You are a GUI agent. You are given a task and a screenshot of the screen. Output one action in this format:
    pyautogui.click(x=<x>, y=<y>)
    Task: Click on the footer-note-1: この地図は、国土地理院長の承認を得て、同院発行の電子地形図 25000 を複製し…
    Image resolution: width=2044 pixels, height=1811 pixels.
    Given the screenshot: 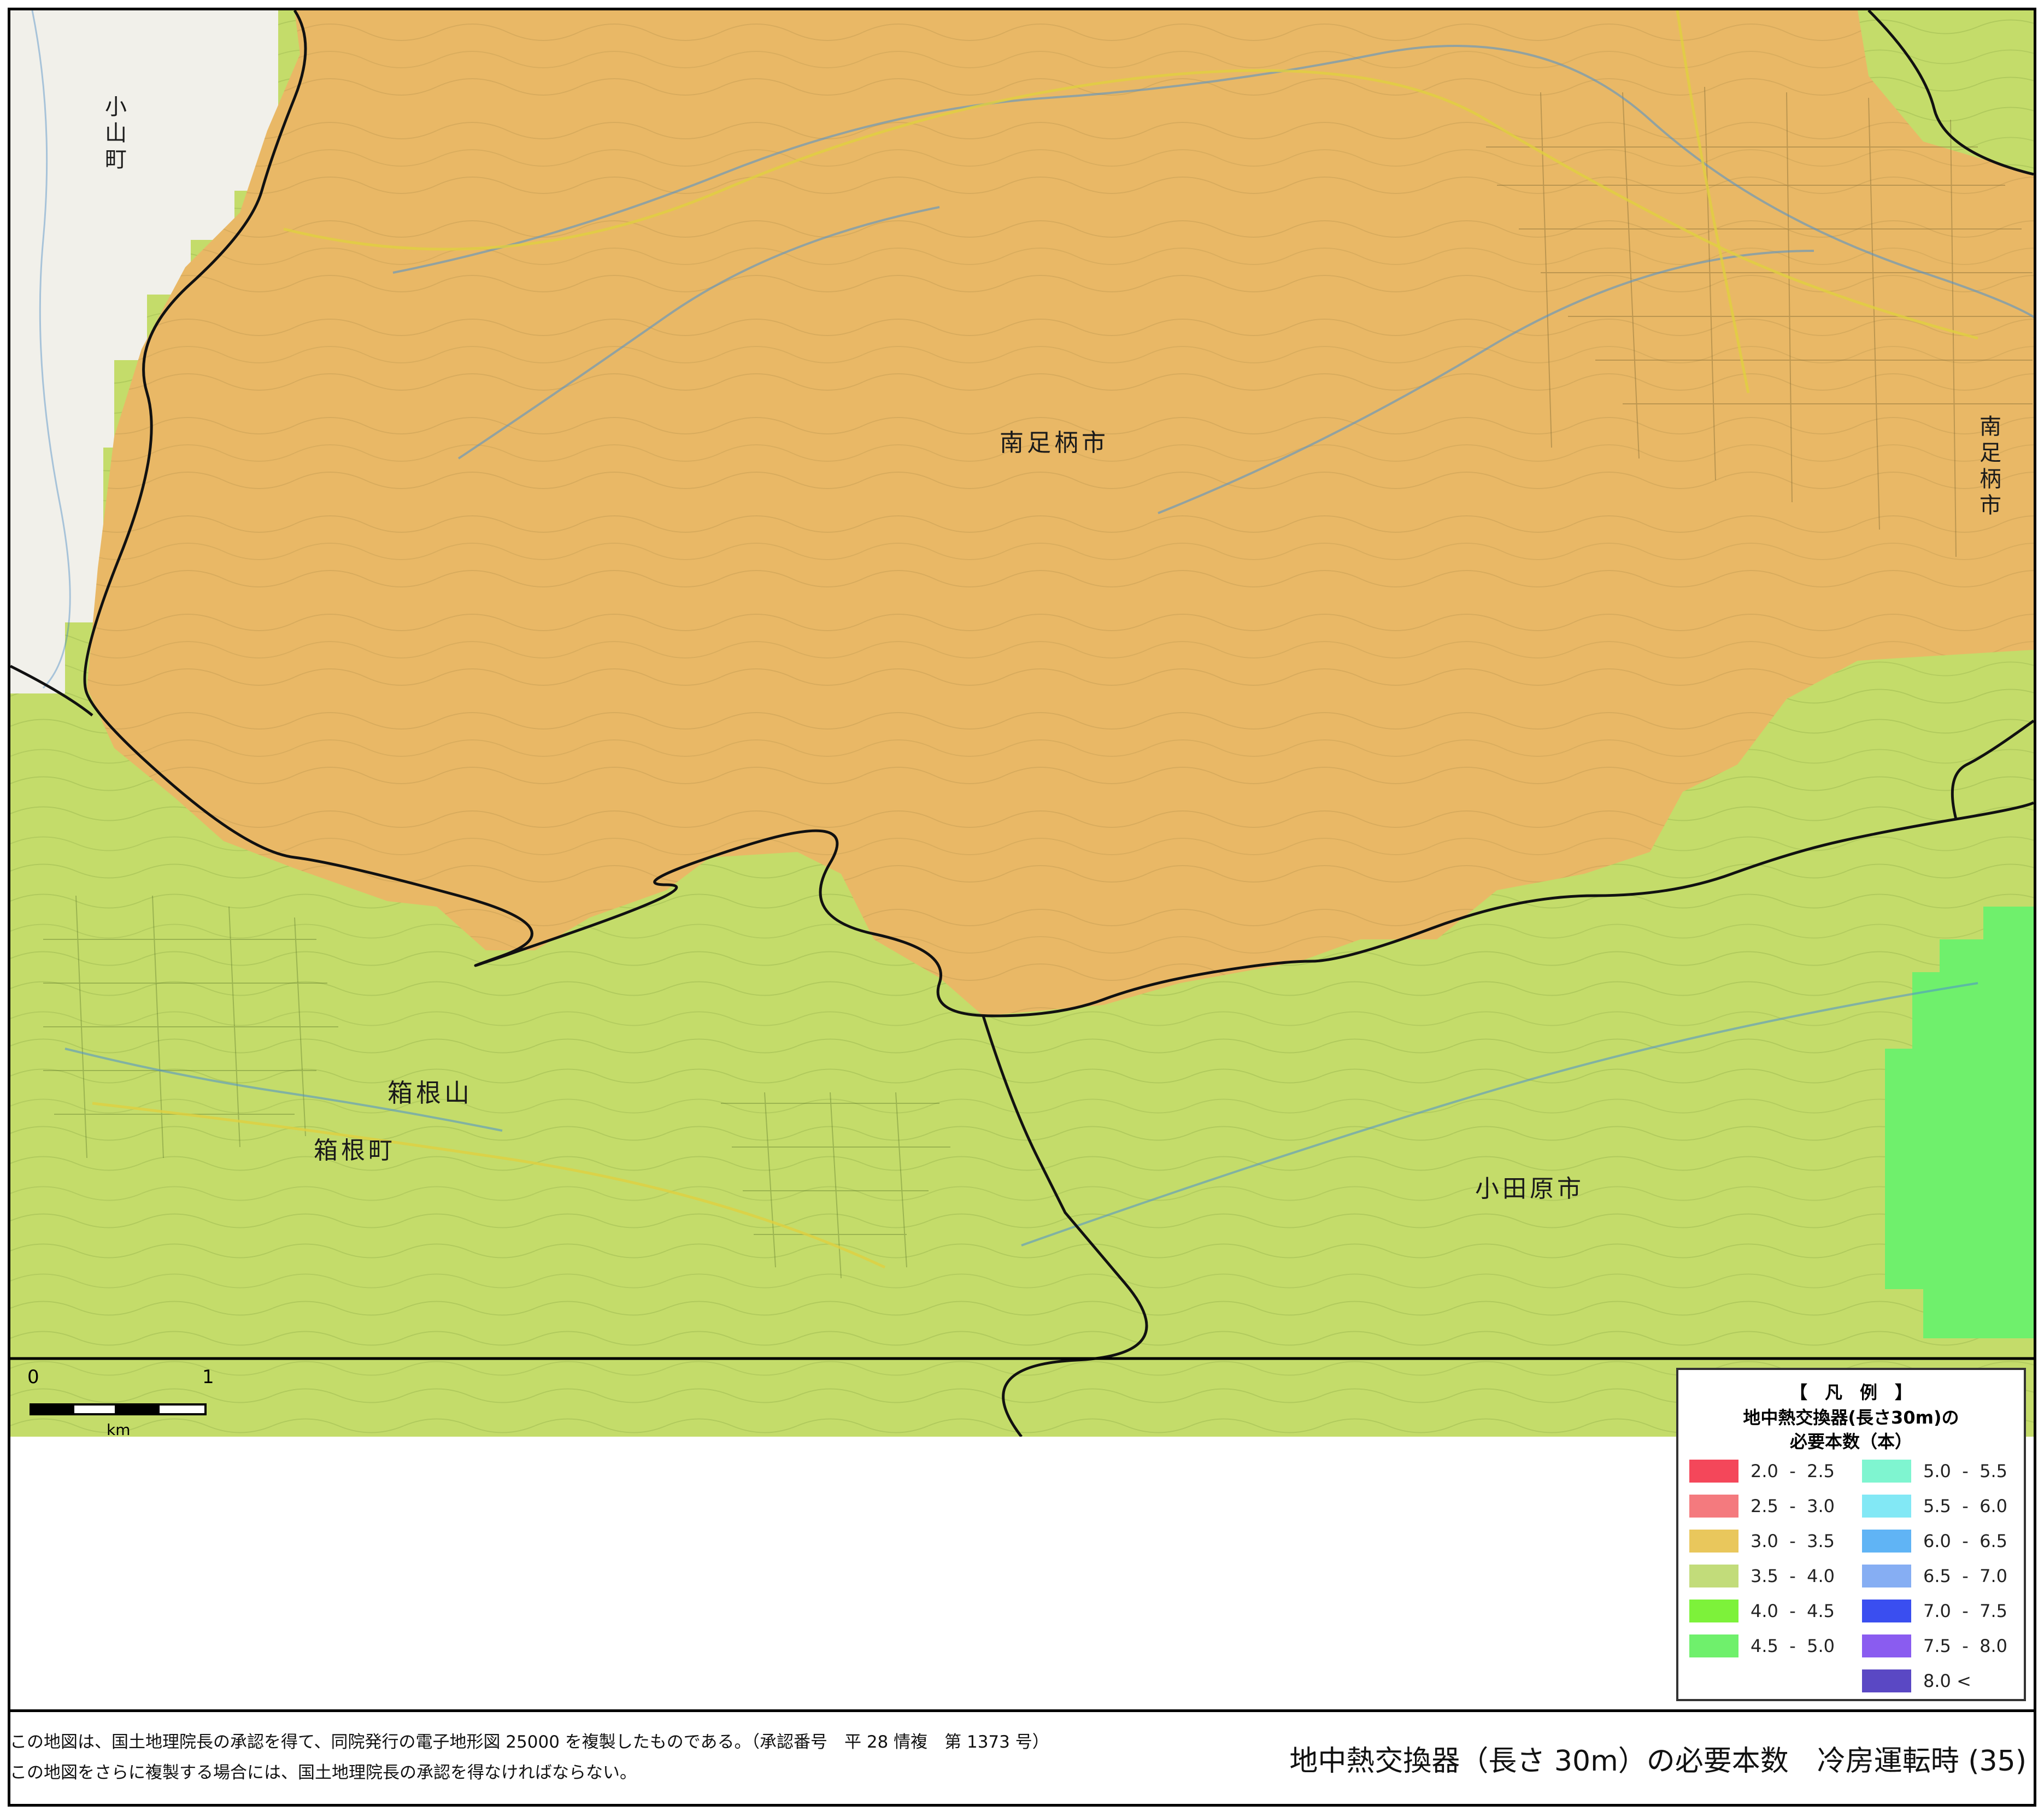 What is the action you would take?
    pyautogui.click(x=529, y=1742)
    